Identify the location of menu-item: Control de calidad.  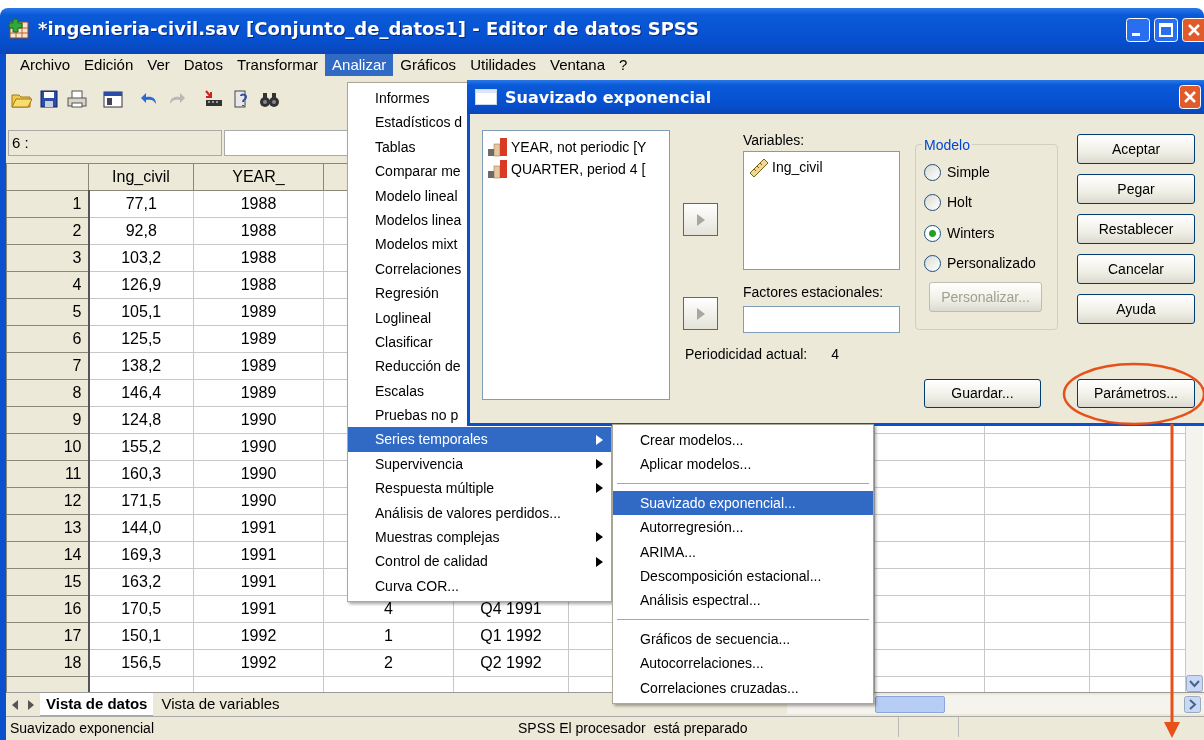
(479, 561).